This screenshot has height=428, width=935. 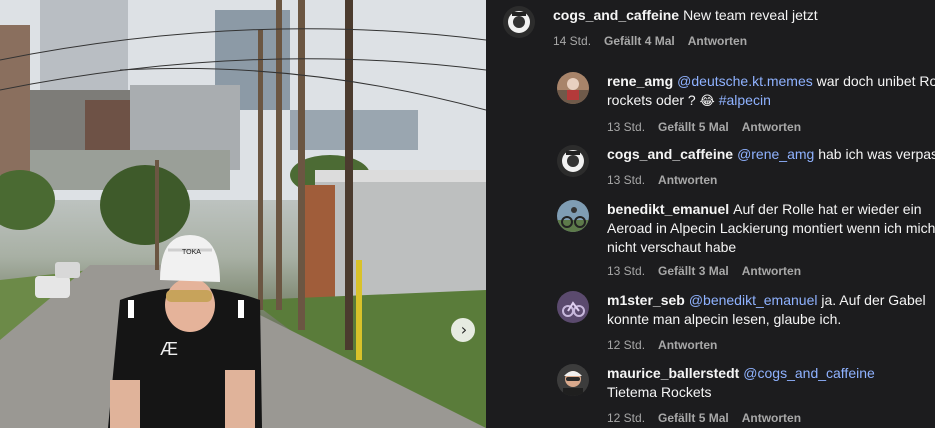 What do you see at coordinates (876, 154) in the screenshot?
I see `comment-text: hab ich was verpasst?` at bounding box center [876, 154].